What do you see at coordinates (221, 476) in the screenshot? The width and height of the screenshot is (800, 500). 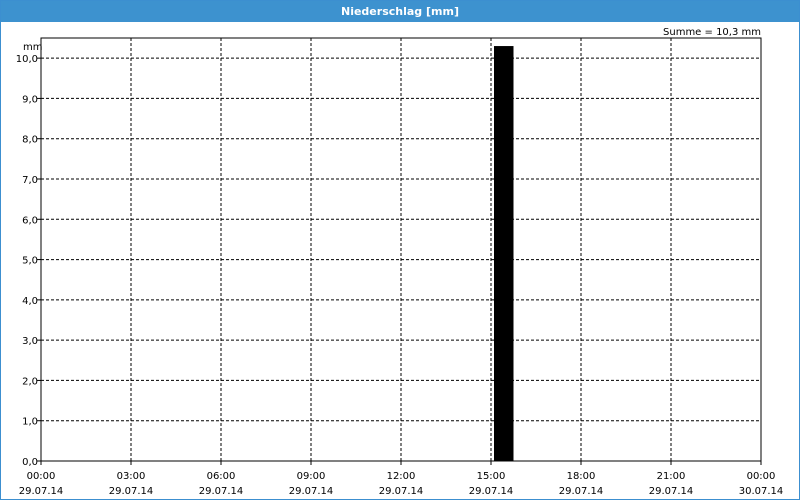 I see `x-tick-time: 06:00` at bounding box center [221, 476].